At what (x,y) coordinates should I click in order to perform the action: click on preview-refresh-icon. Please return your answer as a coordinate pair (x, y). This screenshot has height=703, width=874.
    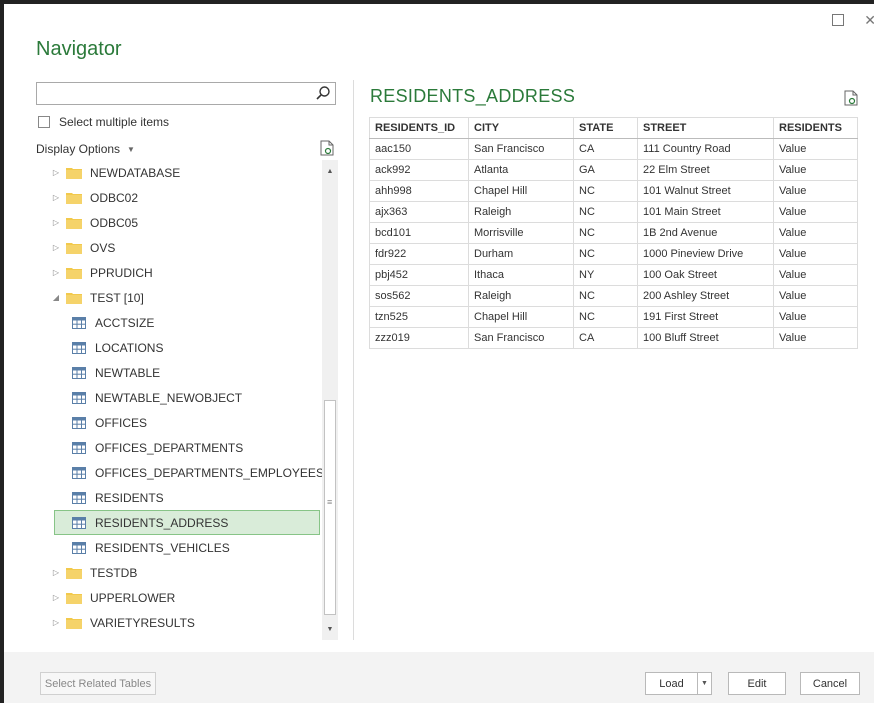
    Looking at the image, I should click on (851, 100).